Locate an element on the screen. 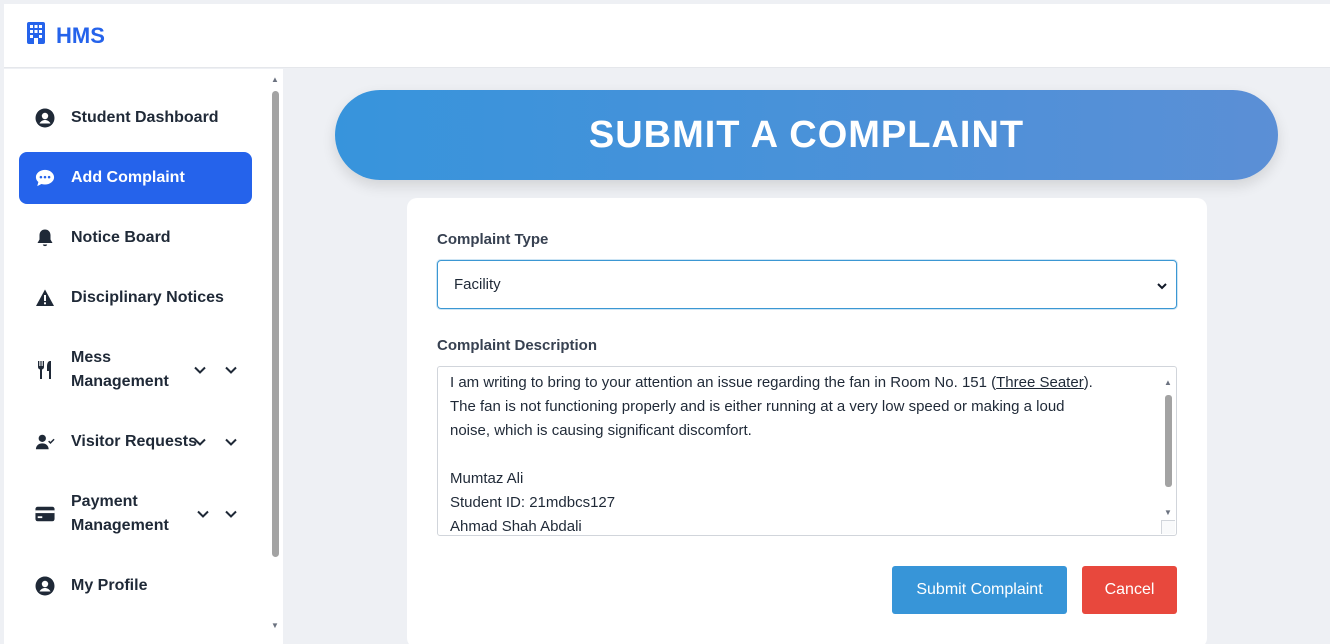 This screenshot has width=1330, height=644. scroll-down-arrow: ▼ is located at coordinates (275, 625).